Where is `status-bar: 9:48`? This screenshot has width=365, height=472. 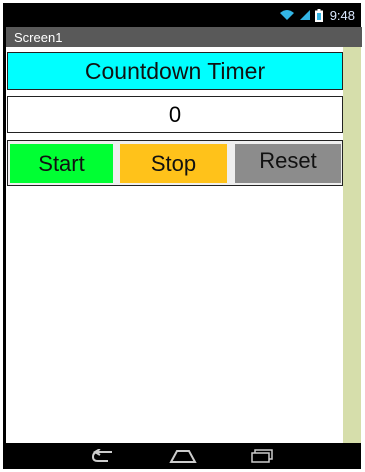 status-bar: 9:48 is located at coordinates (182, 15).